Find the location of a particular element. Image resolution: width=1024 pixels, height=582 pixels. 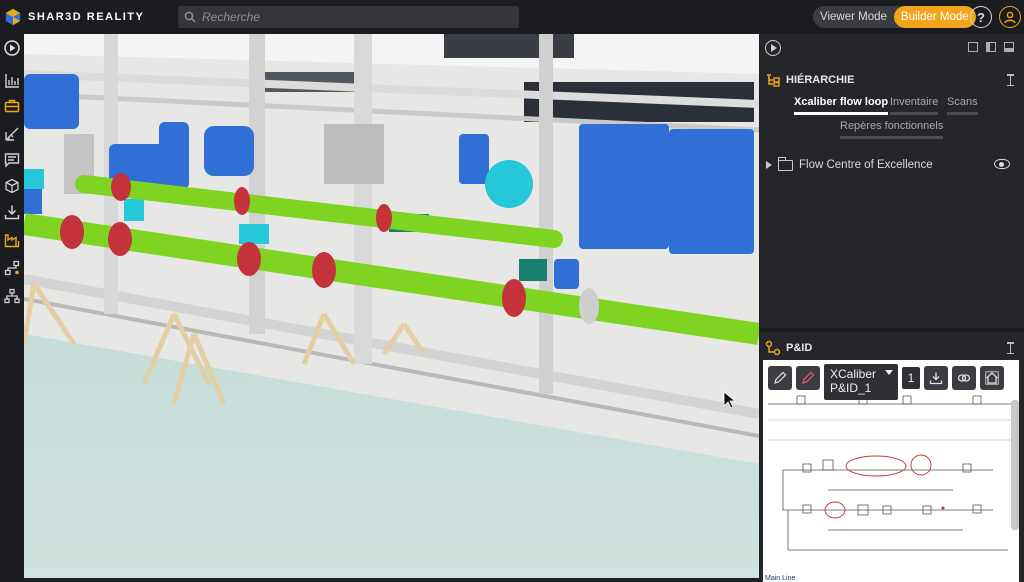

pid-footer-label: Main Line is located at coordinates (780, 578).